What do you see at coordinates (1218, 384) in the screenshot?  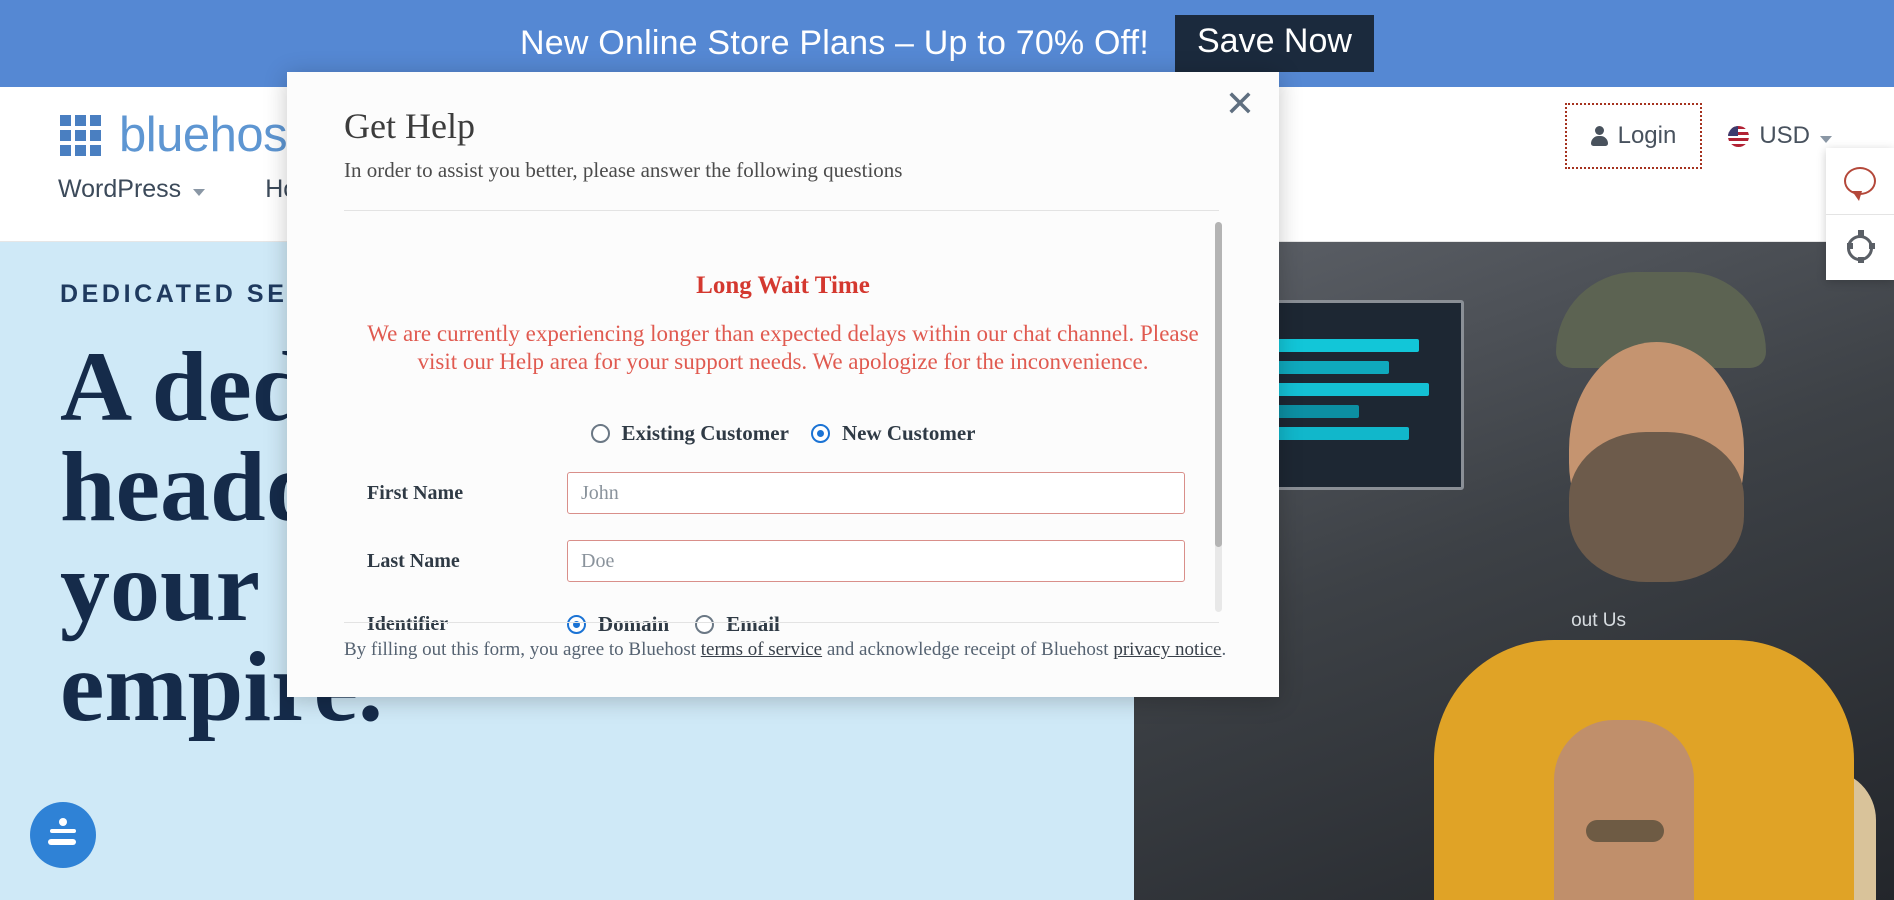 I see `modal-scrollbar-thumb` at bounding box center [1218, 384].